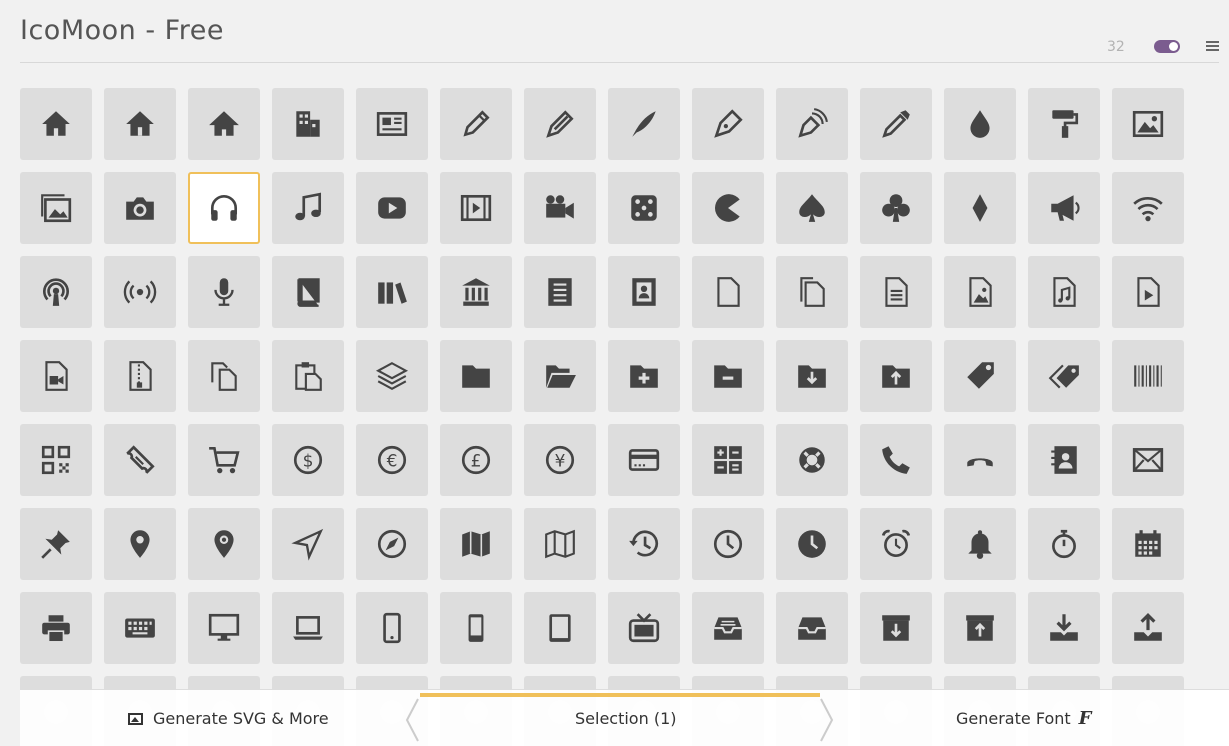  Describe the element at coordinates (1148, 544) in the screenshot. I see `icon-tile-calendar` at that location.